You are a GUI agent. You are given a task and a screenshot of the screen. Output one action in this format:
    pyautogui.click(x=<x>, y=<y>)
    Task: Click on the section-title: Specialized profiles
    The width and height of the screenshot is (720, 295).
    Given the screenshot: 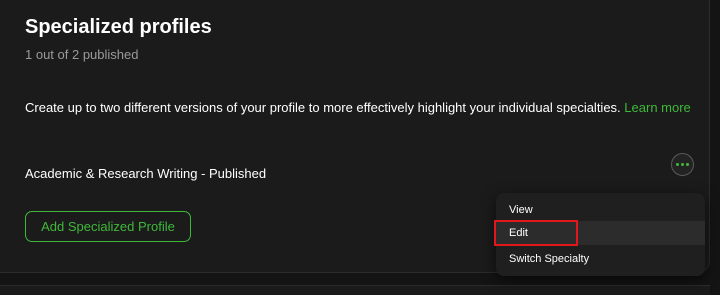 What is the action you would take?
    pyautogui.click(x=118, y=27)
    